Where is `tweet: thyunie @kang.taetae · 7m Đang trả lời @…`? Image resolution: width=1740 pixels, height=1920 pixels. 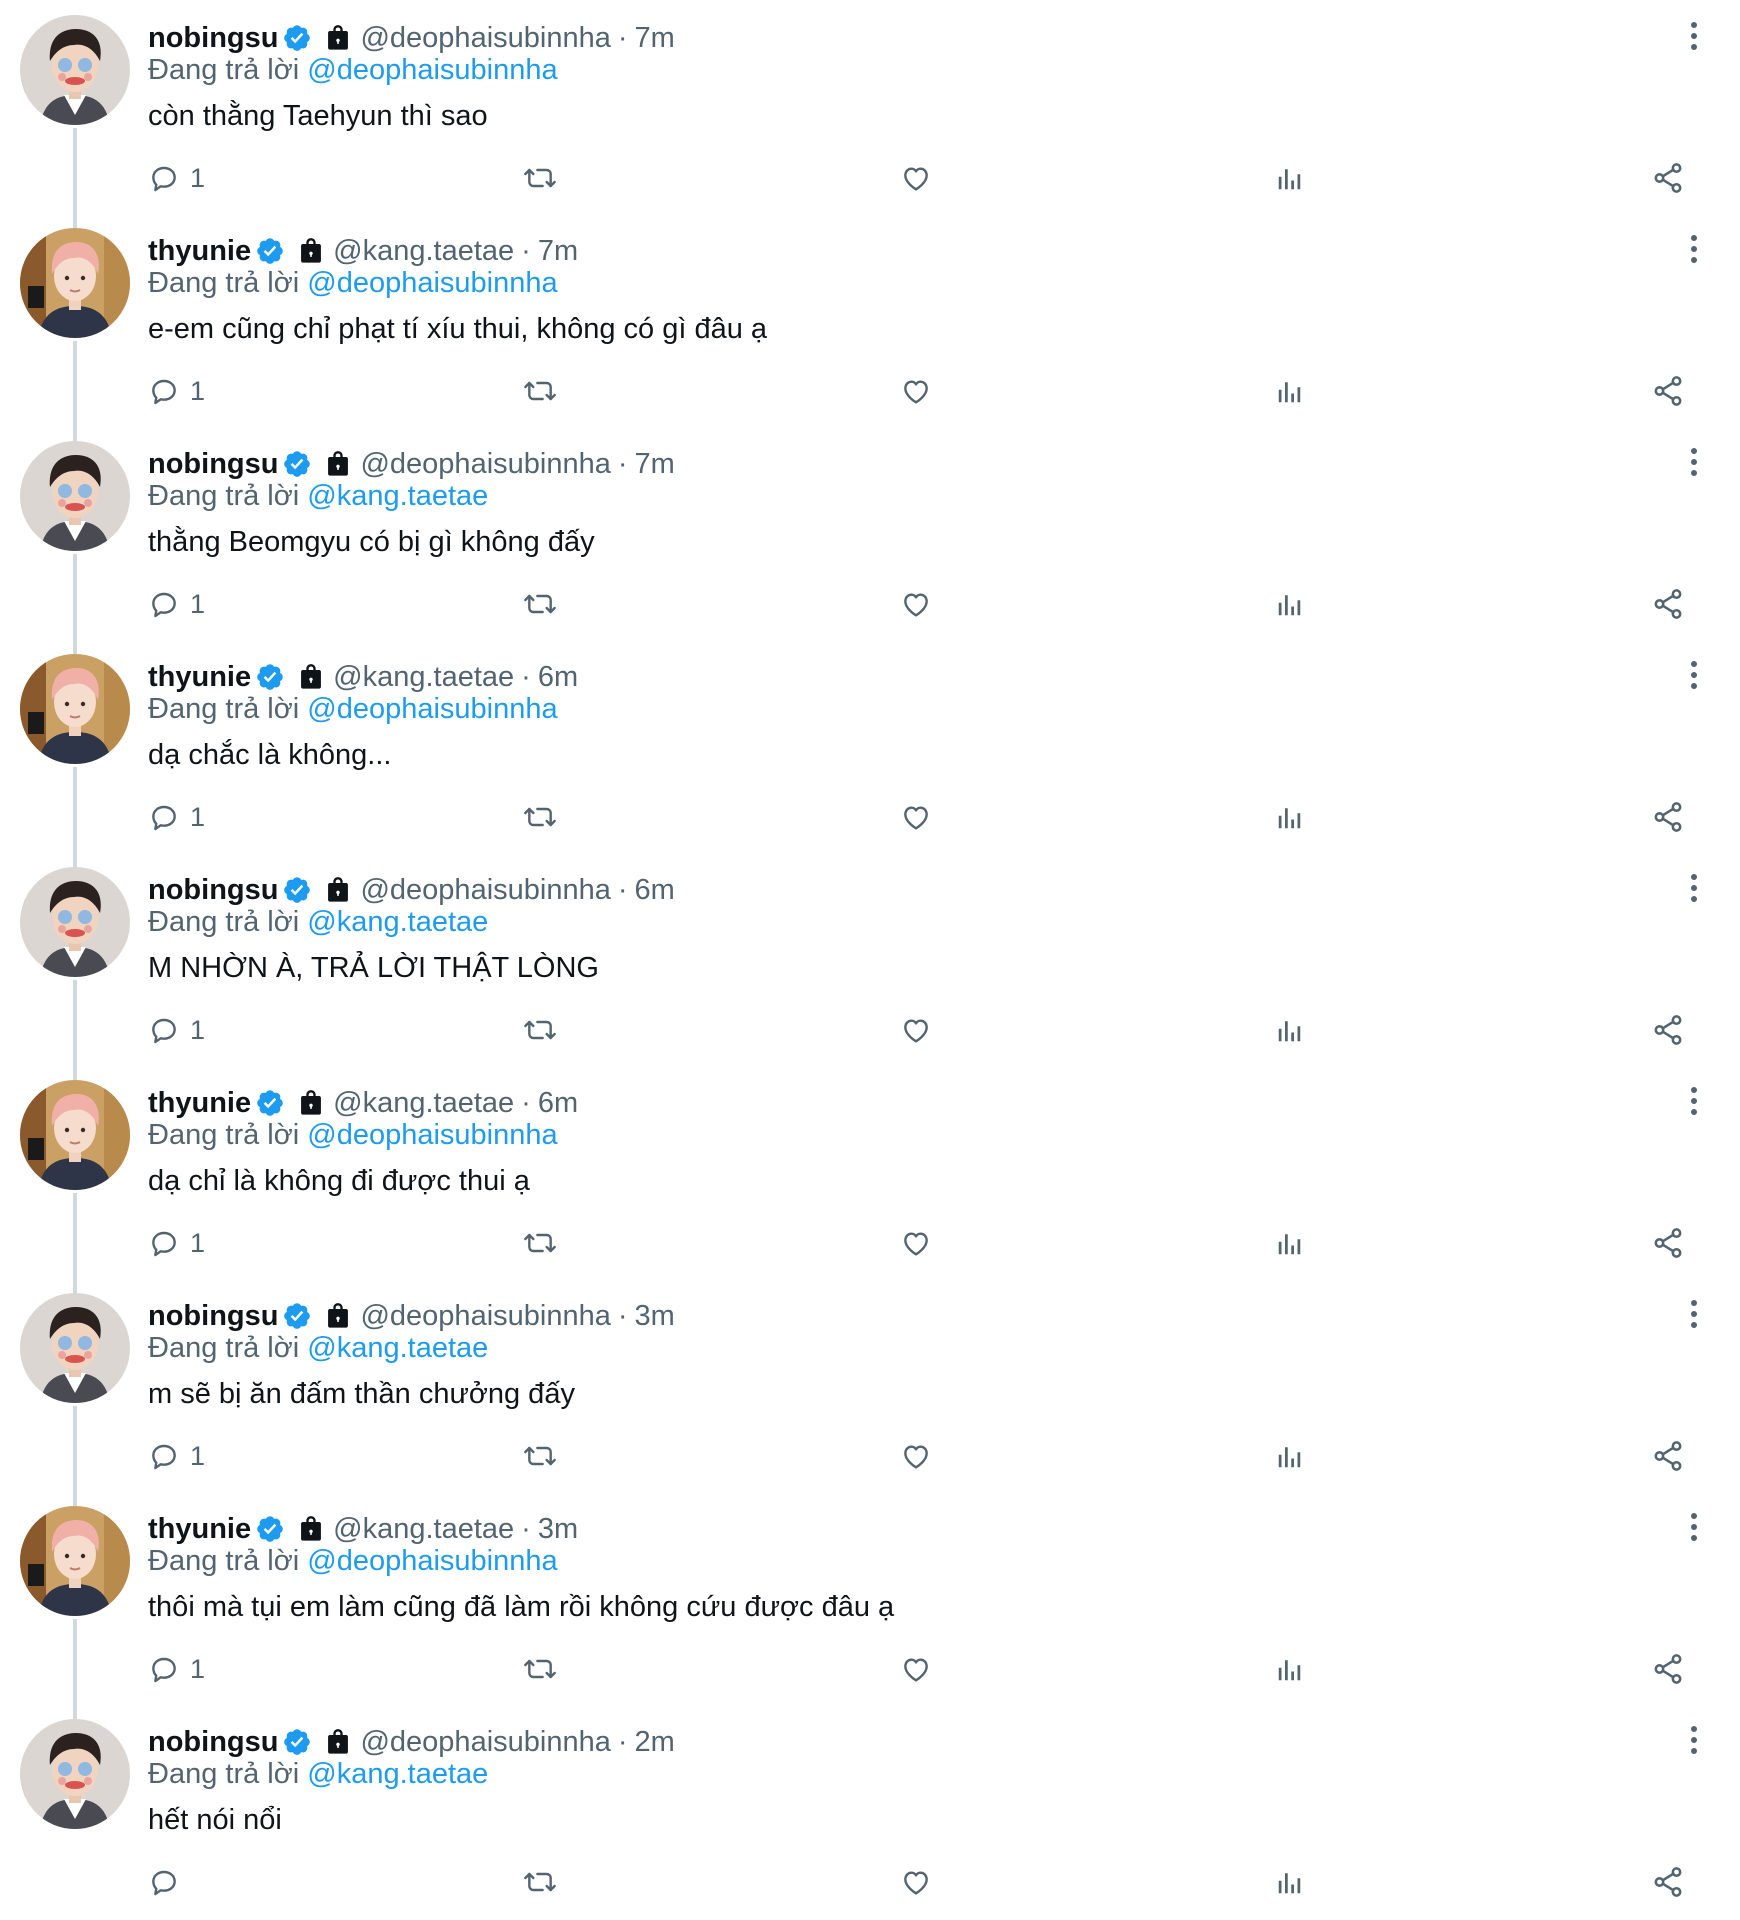
tweet: thyunie @kang.taetae · 7m Đang trả lời @… is located at coordinates (870, 327).